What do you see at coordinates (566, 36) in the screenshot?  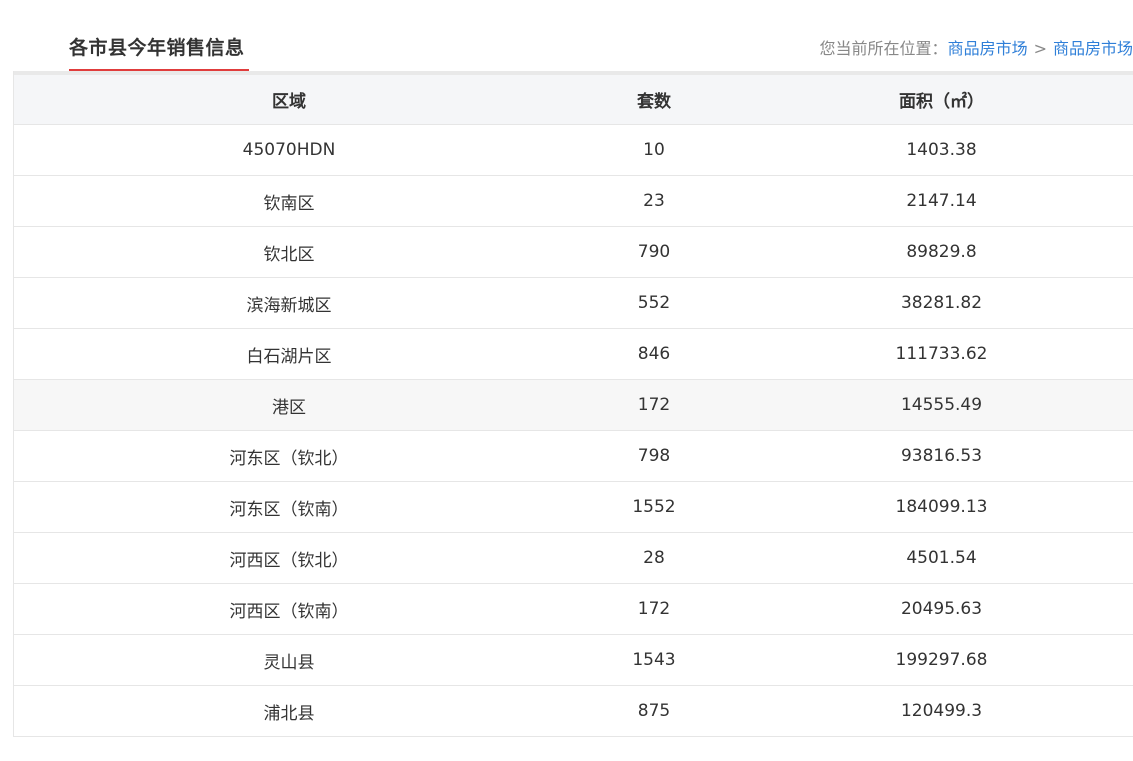 I see `header-bar: 各市县今年销售信息 您当前所在位置：商品房市场 > 商品房市场` at bounding box center [566, 36].